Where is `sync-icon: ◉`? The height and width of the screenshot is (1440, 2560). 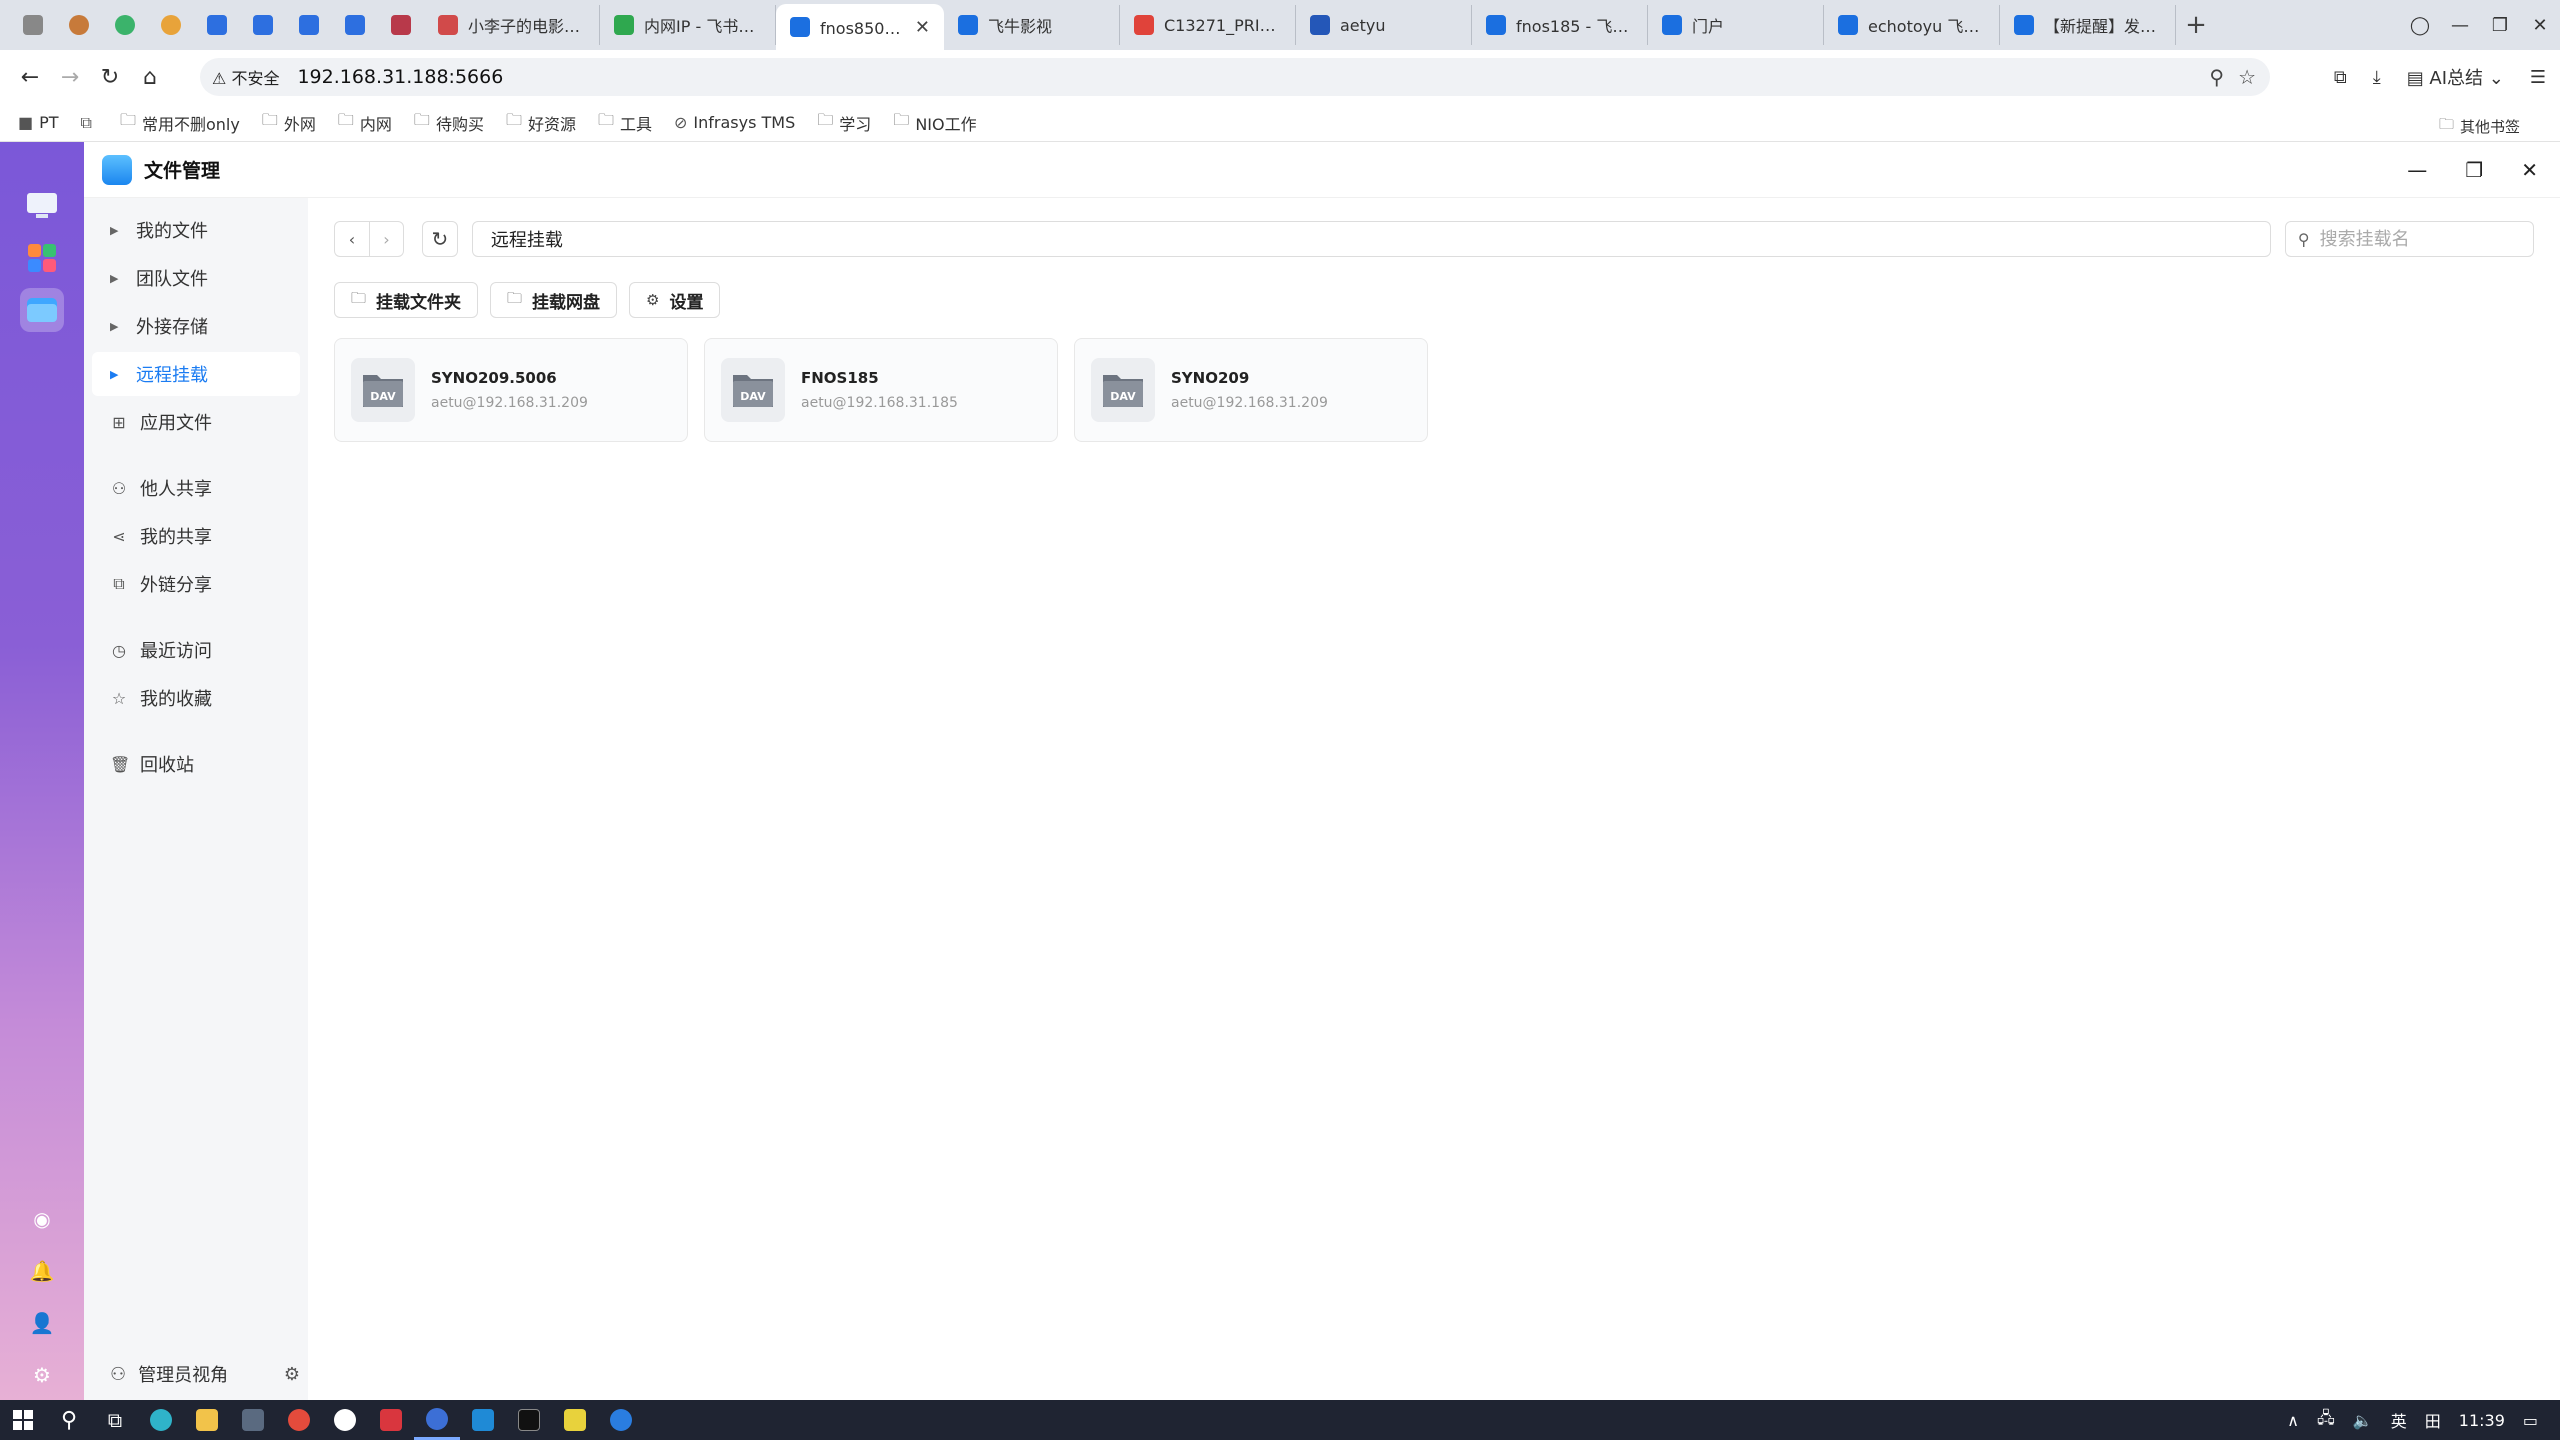
sync-icon: ◉ is located at coordinates (42, 1219).